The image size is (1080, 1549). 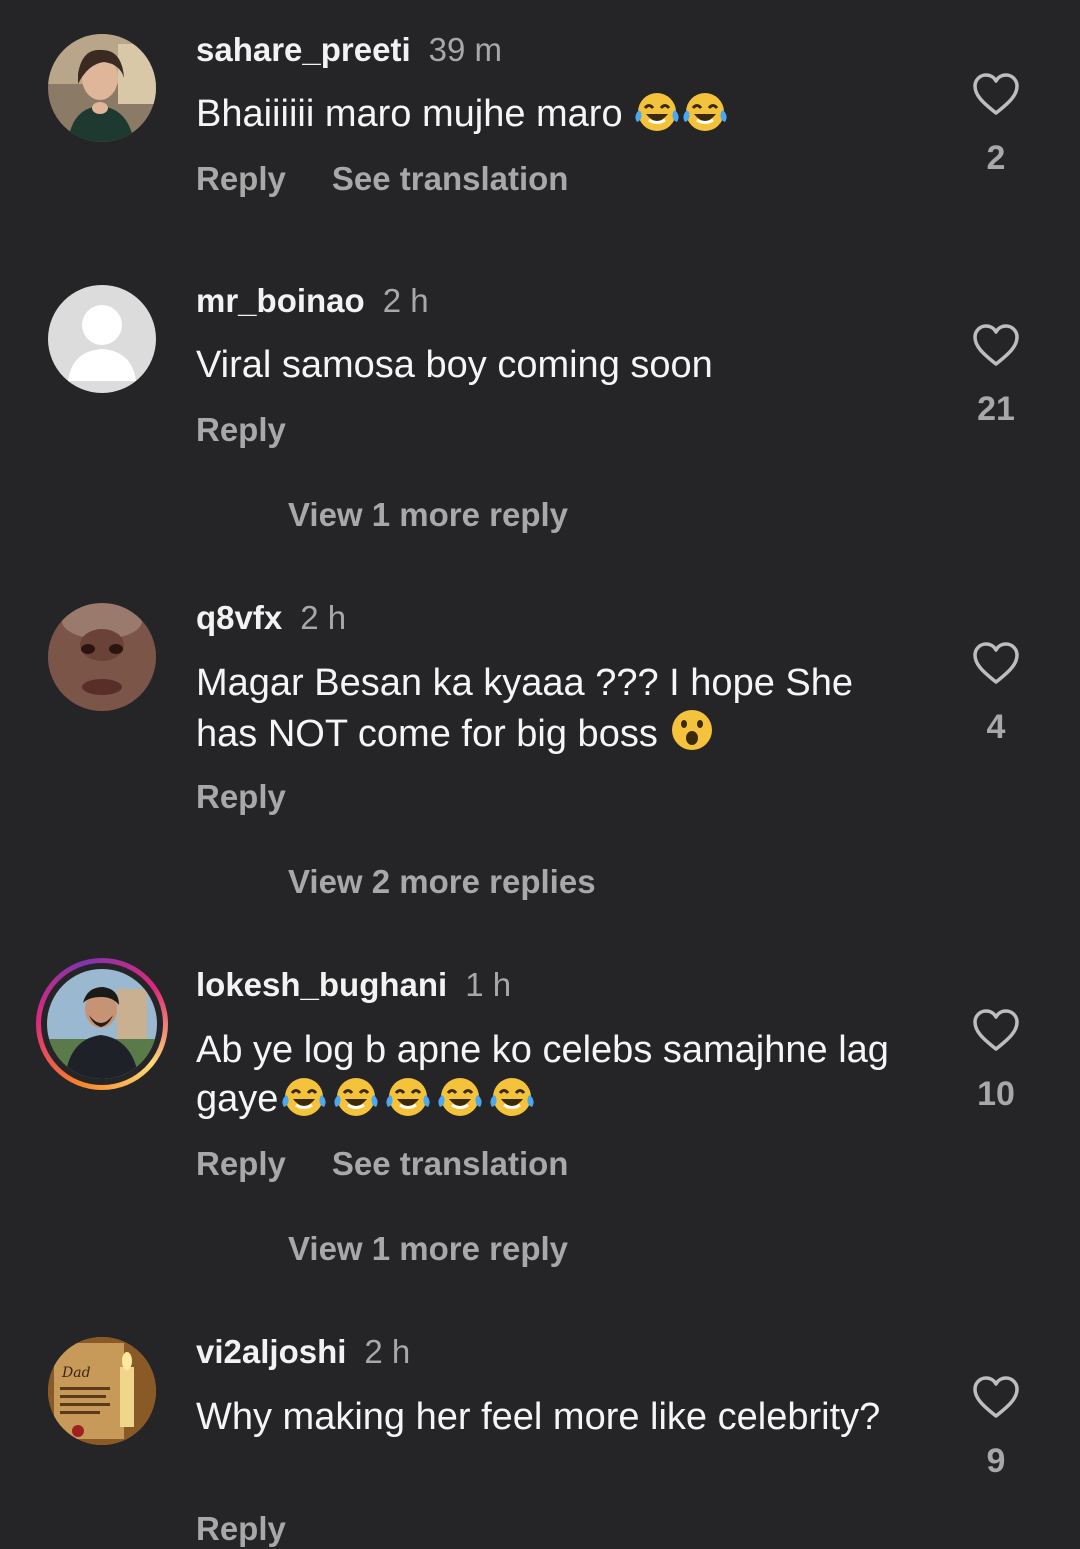 What do you see at coordinates (996, 727) in the screenshot?
I see `like-count: 4` at bounding box center [996, 727].